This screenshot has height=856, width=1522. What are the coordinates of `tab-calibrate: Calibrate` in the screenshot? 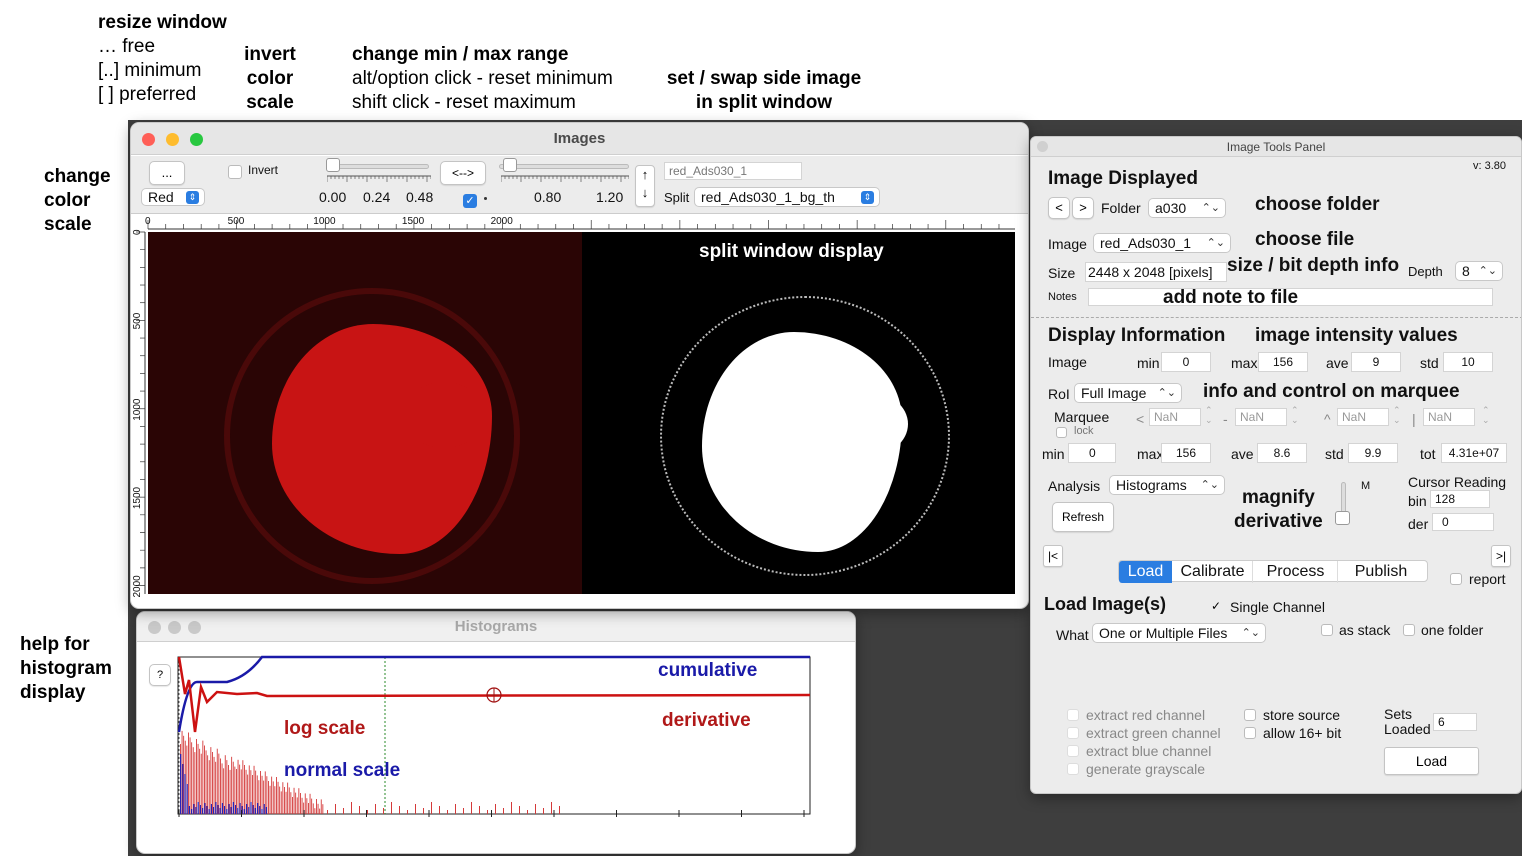 It's located at (1213, 572).